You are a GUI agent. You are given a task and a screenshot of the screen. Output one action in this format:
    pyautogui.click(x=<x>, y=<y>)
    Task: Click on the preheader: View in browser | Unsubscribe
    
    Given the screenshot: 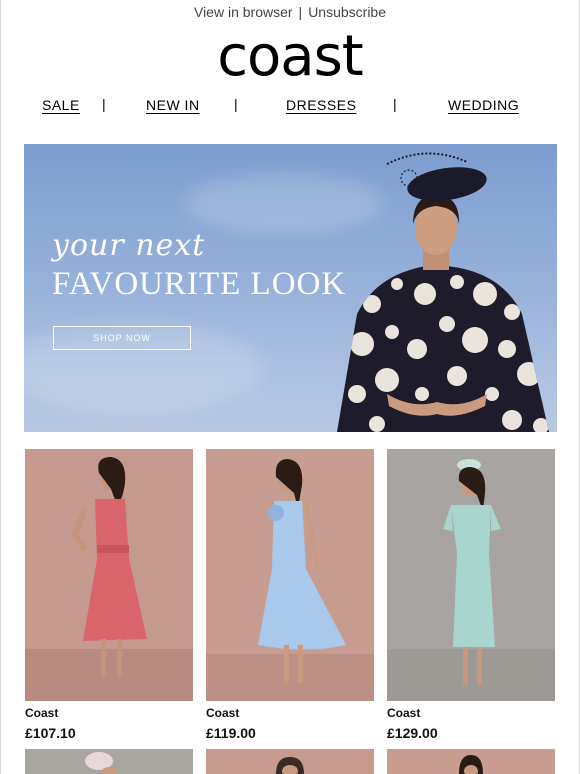 What is the action you would take?
    pyautogui.click(x=290, y=12)
    